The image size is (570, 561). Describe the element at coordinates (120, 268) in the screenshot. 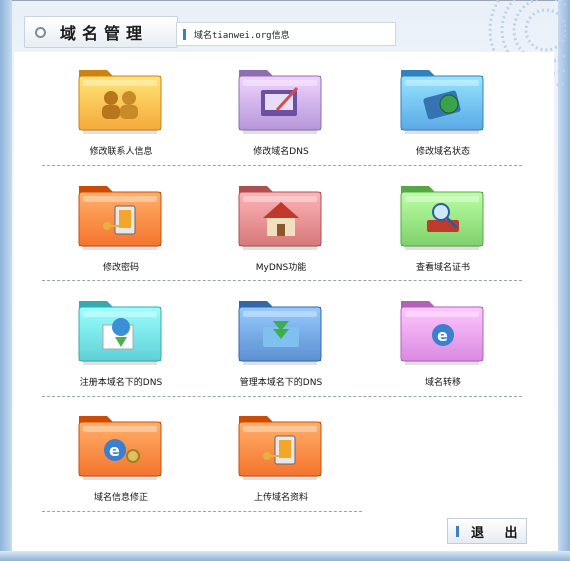

I see `menu-item-label: 修改密码` at that location.